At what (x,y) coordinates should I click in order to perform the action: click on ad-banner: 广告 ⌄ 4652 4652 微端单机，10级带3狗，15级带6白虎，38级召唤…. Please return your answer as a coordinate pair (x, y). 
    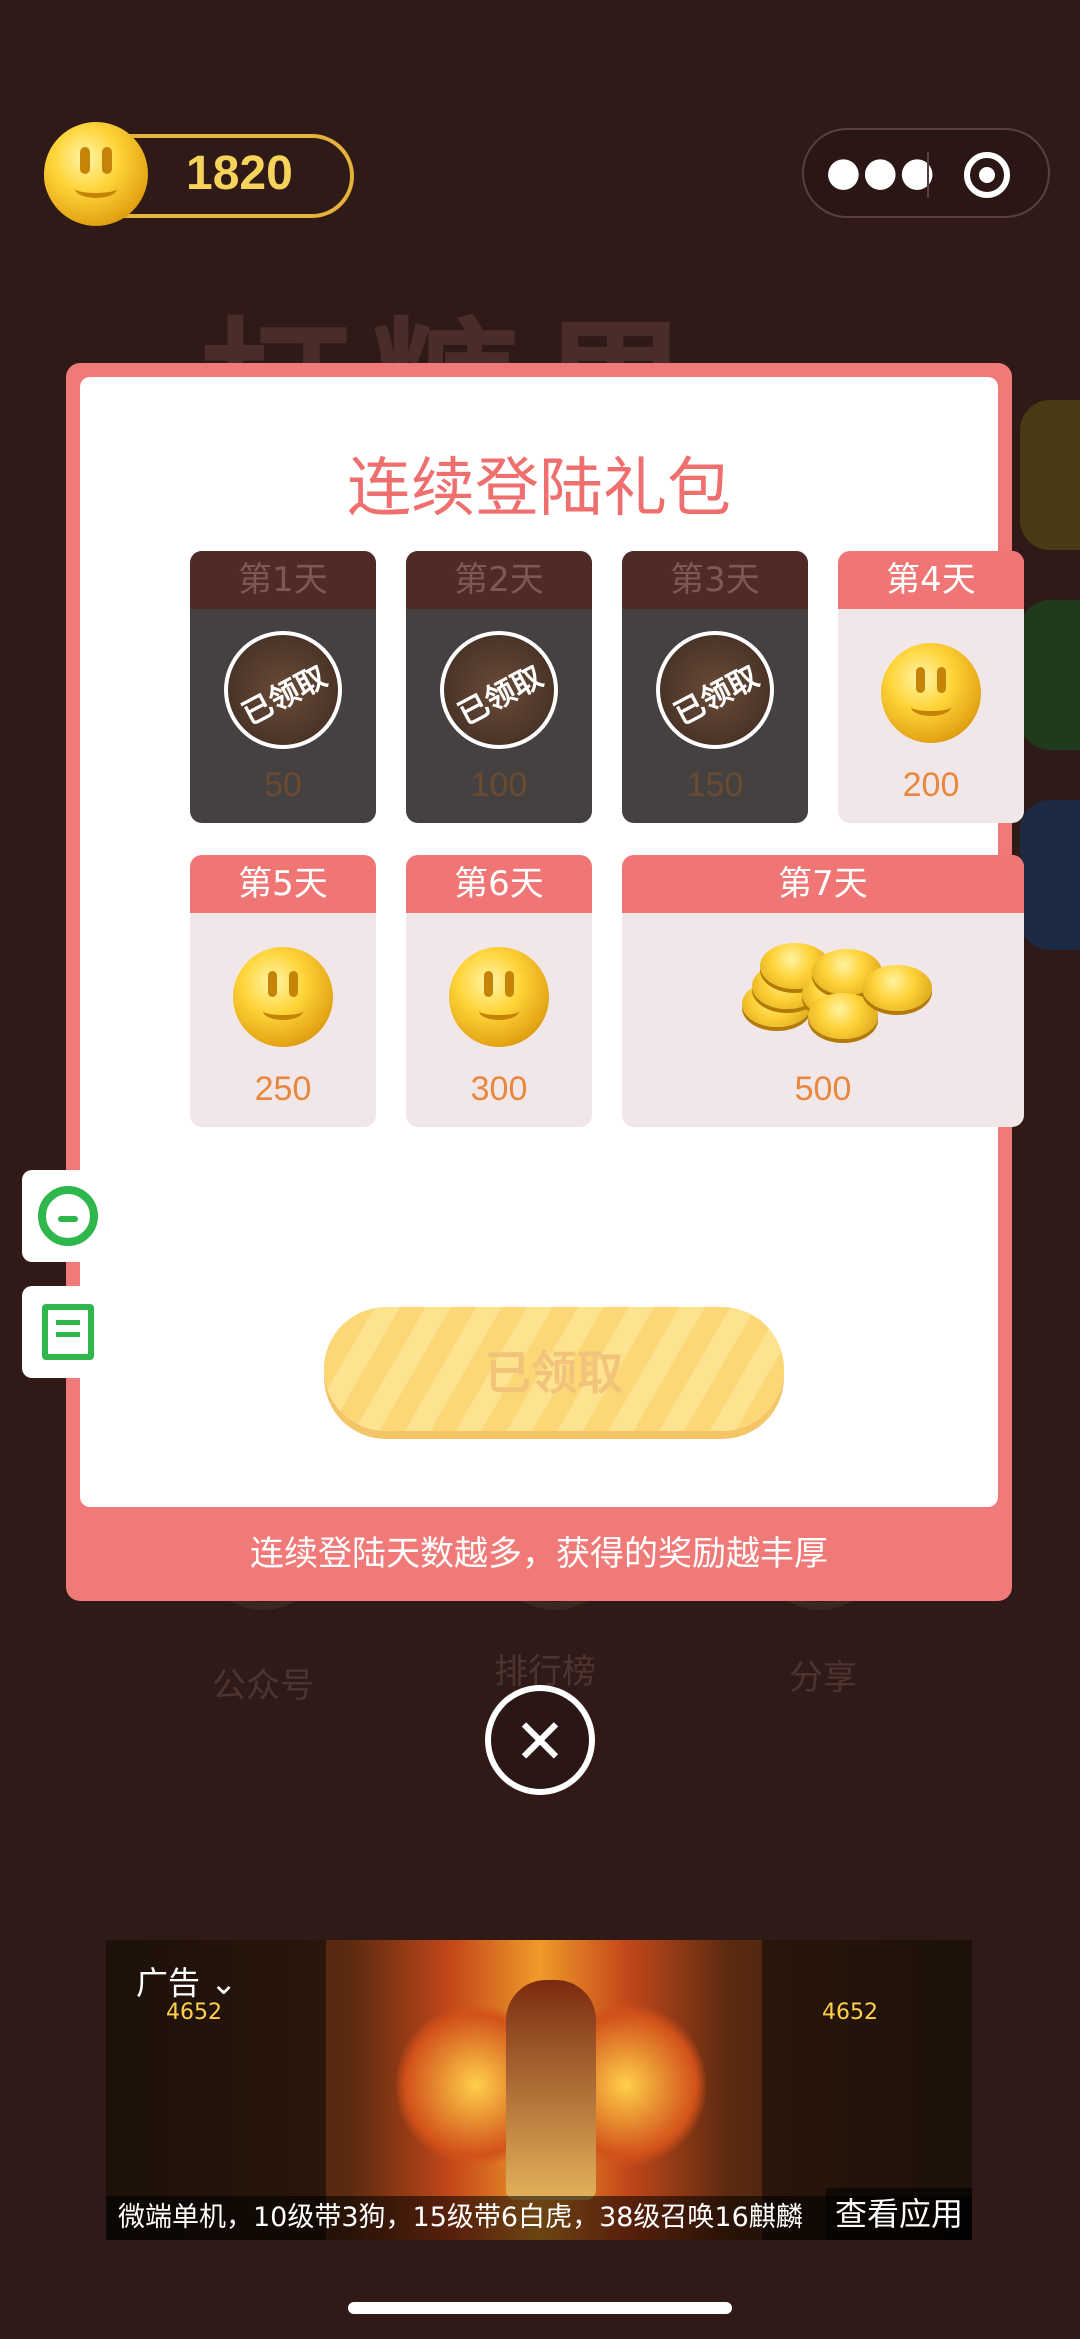
    Looking at the image, I should click on (539, 2090).